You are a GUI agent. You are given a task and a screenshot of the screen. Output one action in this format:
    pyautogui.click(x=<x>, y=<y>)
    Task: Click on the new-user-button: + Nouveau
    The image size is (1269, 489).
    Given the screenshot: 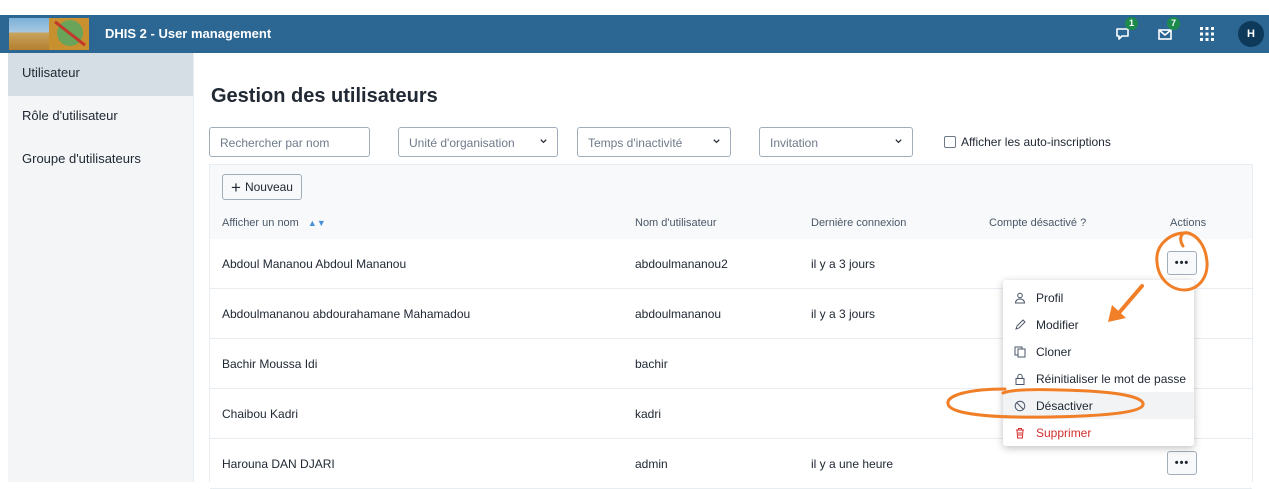 What is the action you would take?
    pyautogui.click(x=262, y=187)
    